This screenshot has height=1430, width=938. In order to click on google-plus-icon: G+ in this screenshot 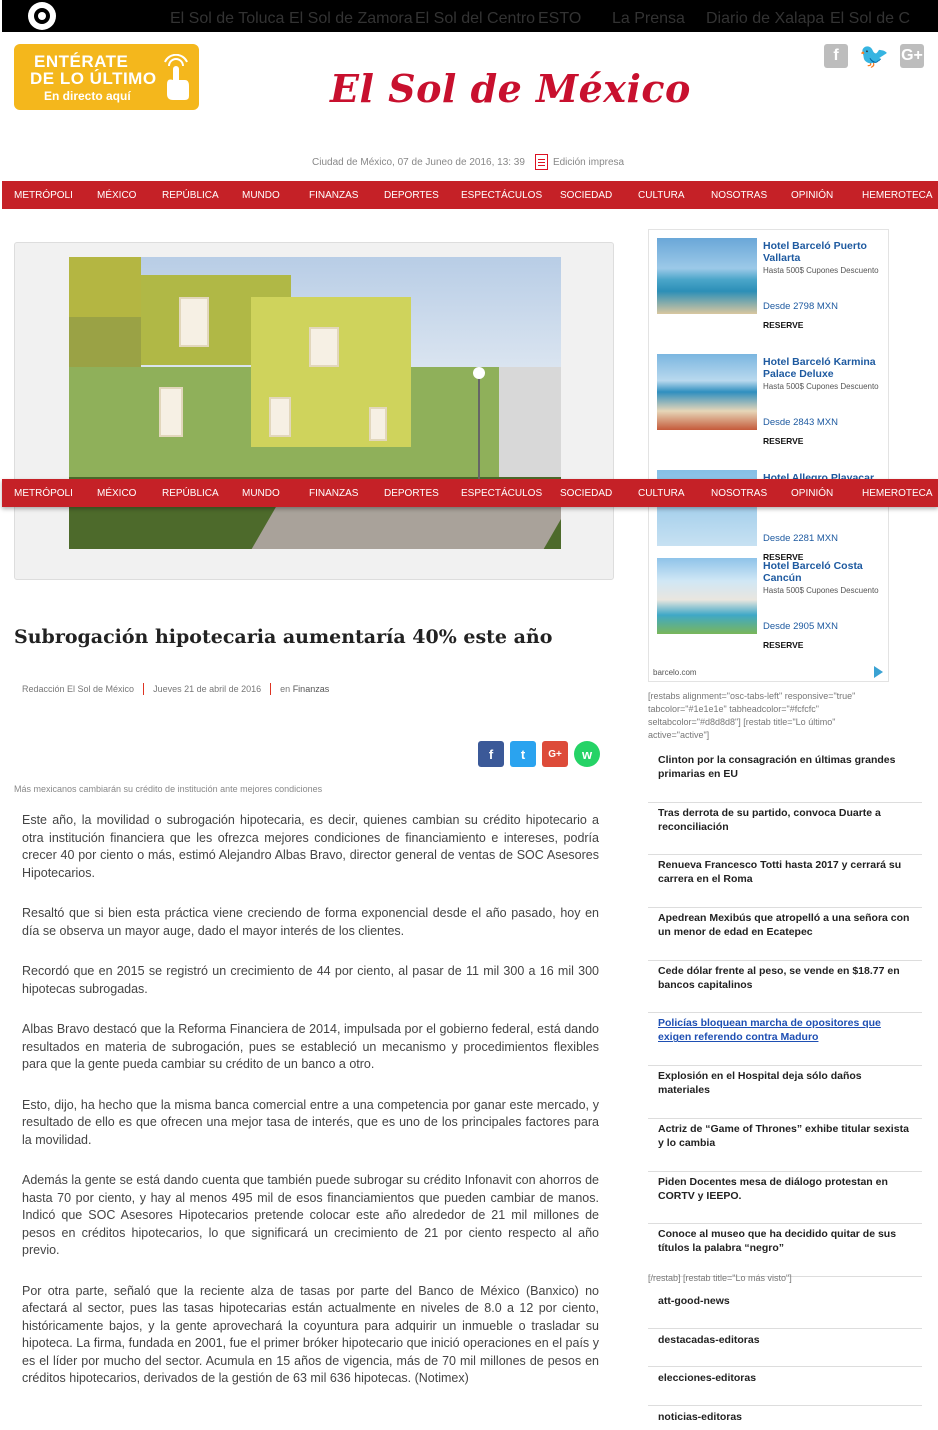, I will do `click(912, 56)`.